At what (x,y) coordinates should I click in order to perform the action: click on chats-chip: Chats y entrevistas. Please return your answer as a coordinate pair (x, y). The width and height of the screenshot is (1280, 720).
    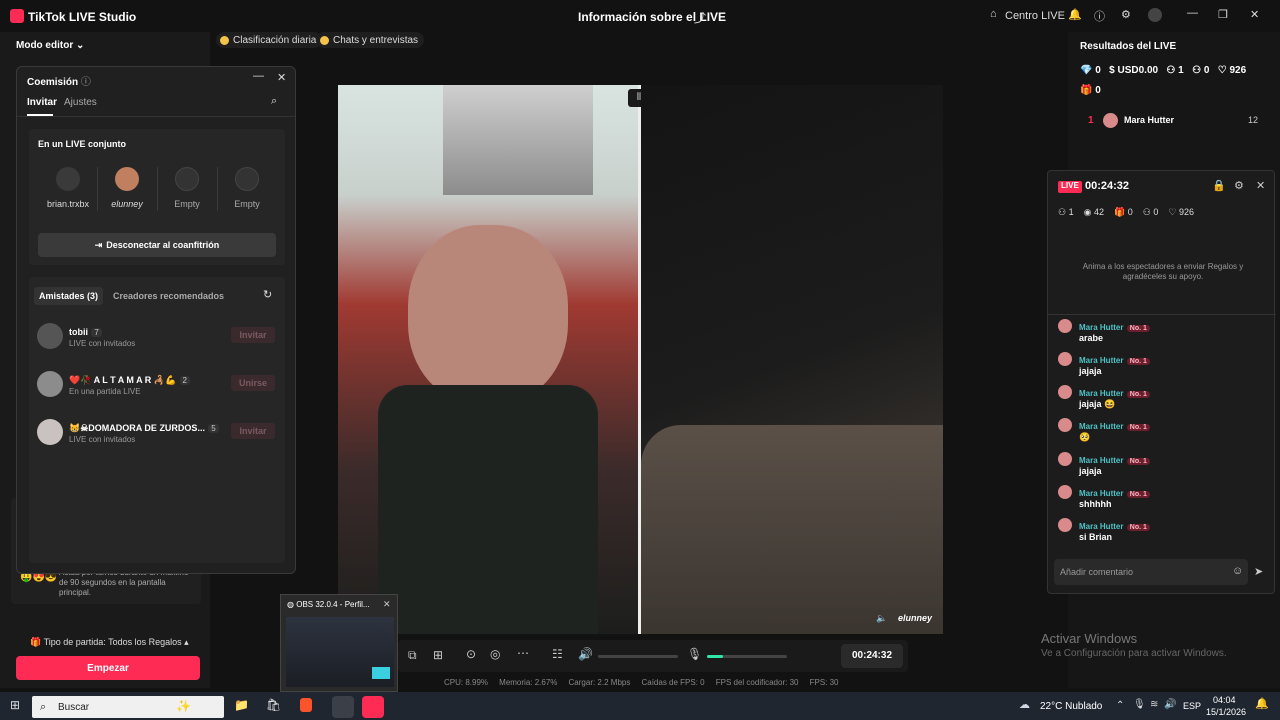
    Looking at the image, I should click on (370, 40).